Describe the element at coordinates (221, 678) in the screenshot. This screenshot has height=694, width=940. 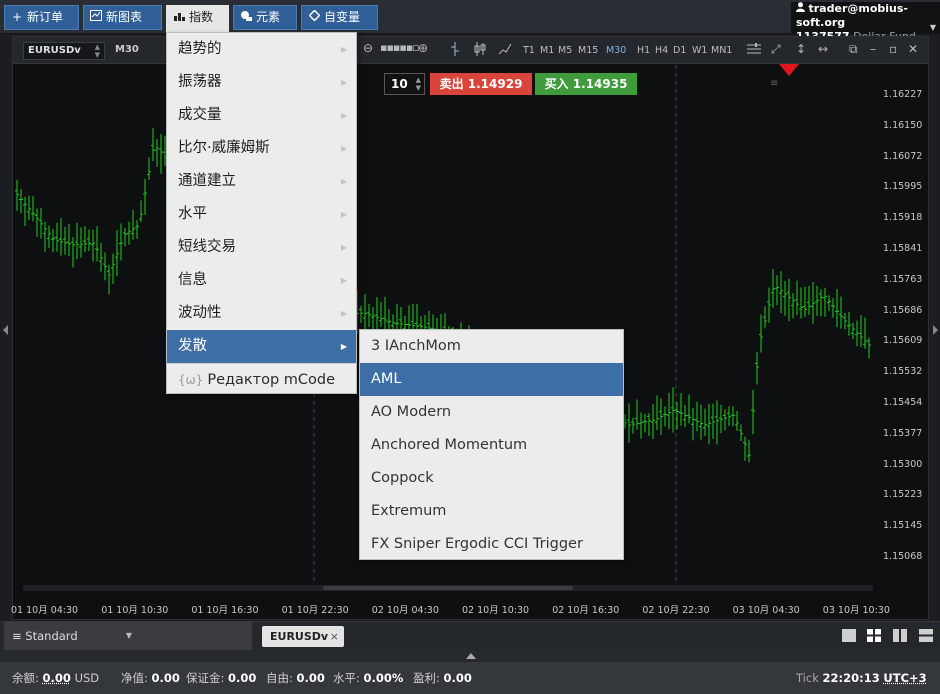
I see `margin-item: 保证金: 0.00` at that location.